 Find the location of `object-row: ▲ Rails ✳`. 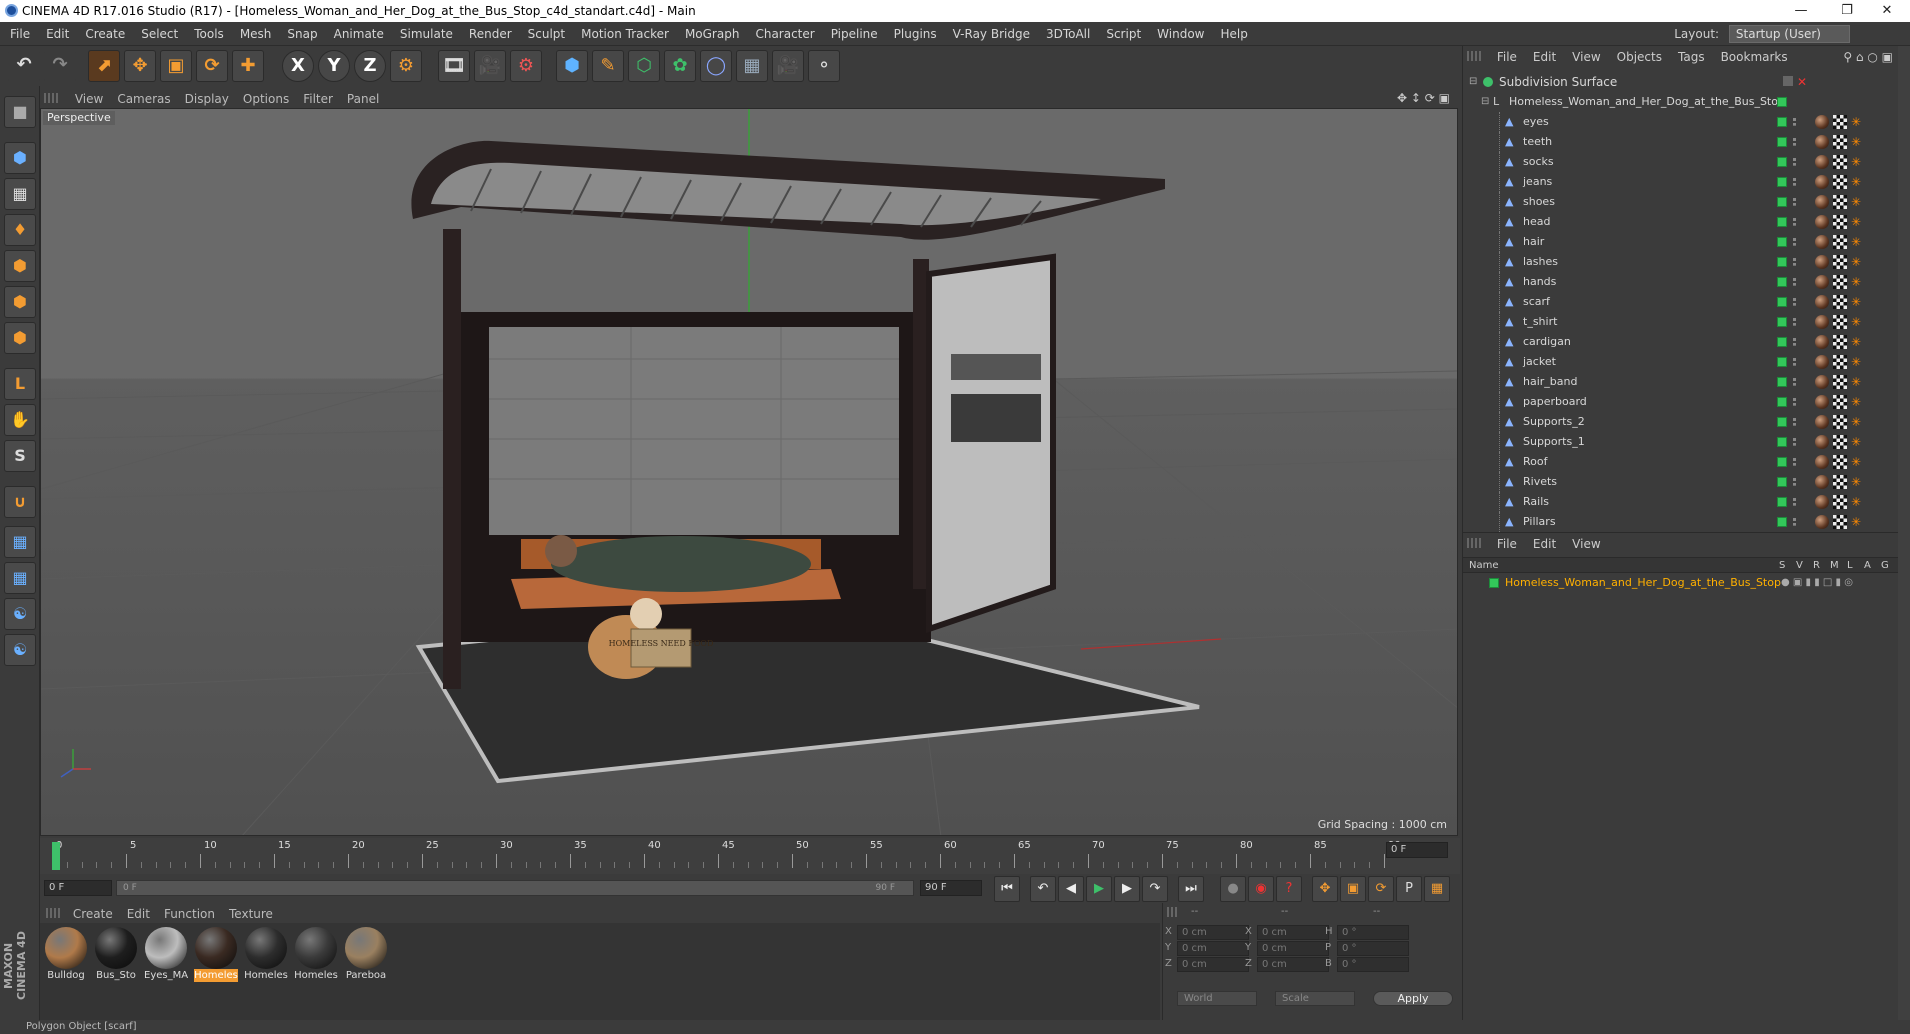

object-row: ▲ Rails ✳ is located at coordinates (1683, 502).